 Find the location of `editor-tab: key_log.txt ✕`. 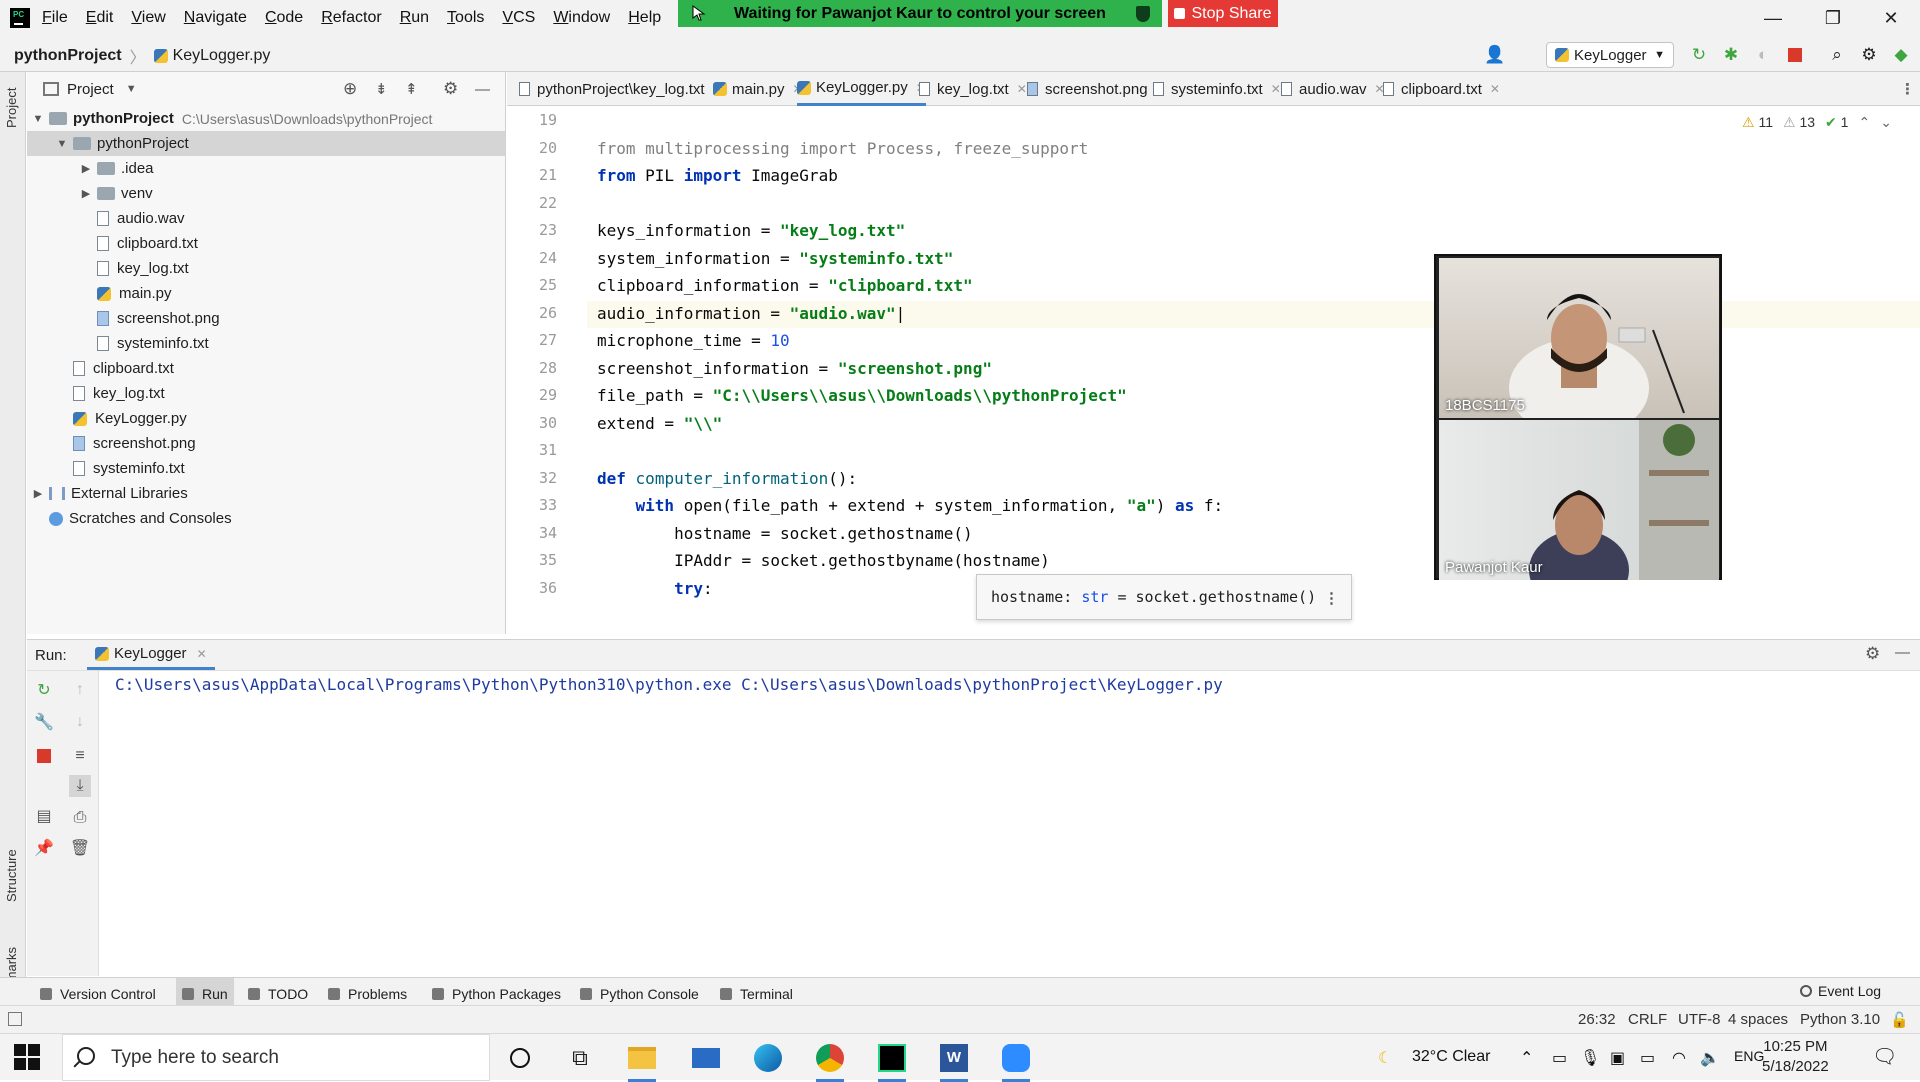

editor-tab: key_log.txt ✕ is located at coordinates (973, 89).